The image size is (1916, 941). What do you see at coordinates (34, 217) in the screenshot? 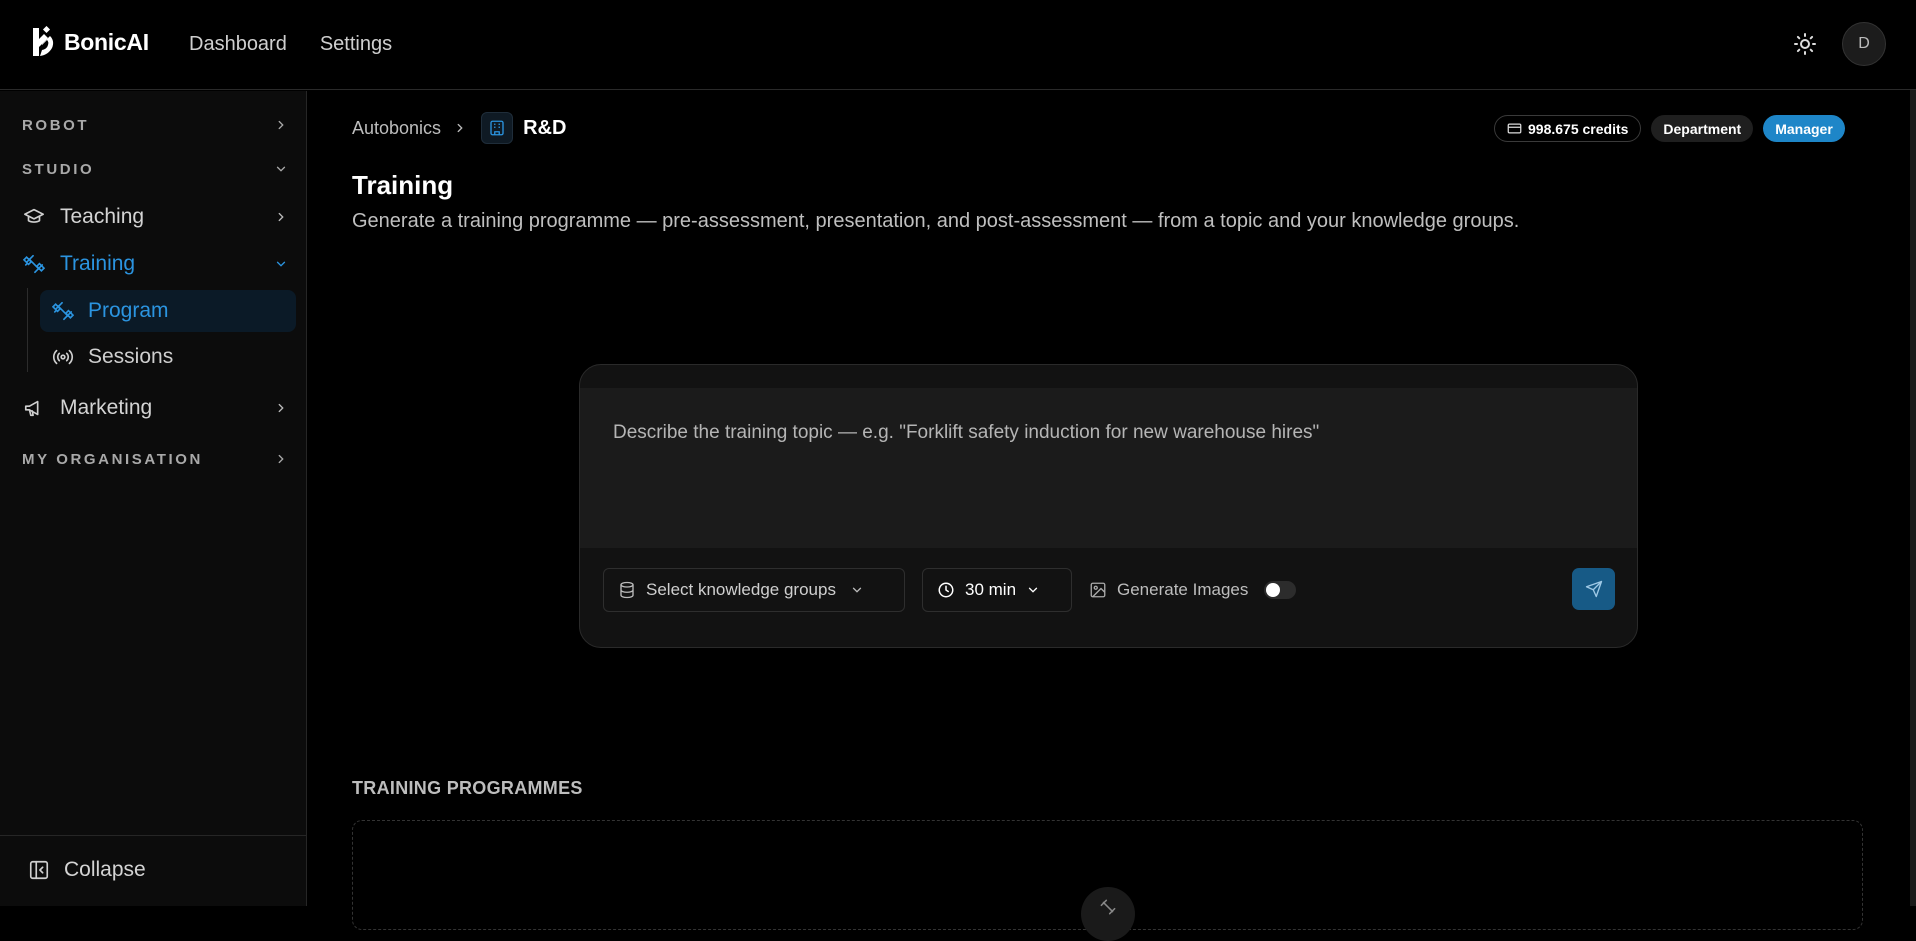
I see `graduation-cap-icon` at bounding box center [34, 217].